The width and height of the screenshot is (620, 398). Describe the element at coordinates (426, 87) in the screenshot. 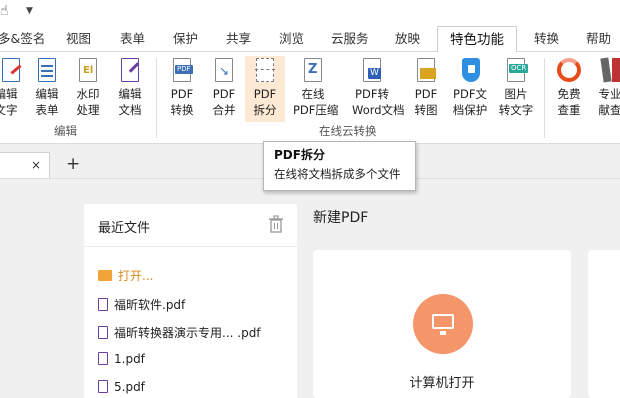

I see `pdf-to-image-button: PDF 转图` at that location.